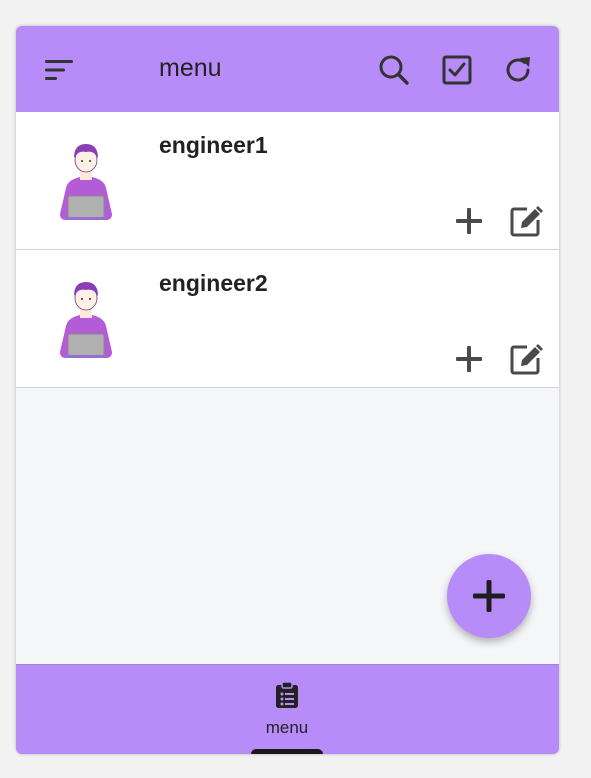  I want to click on nav-item-label: menu, so click(287, 727).